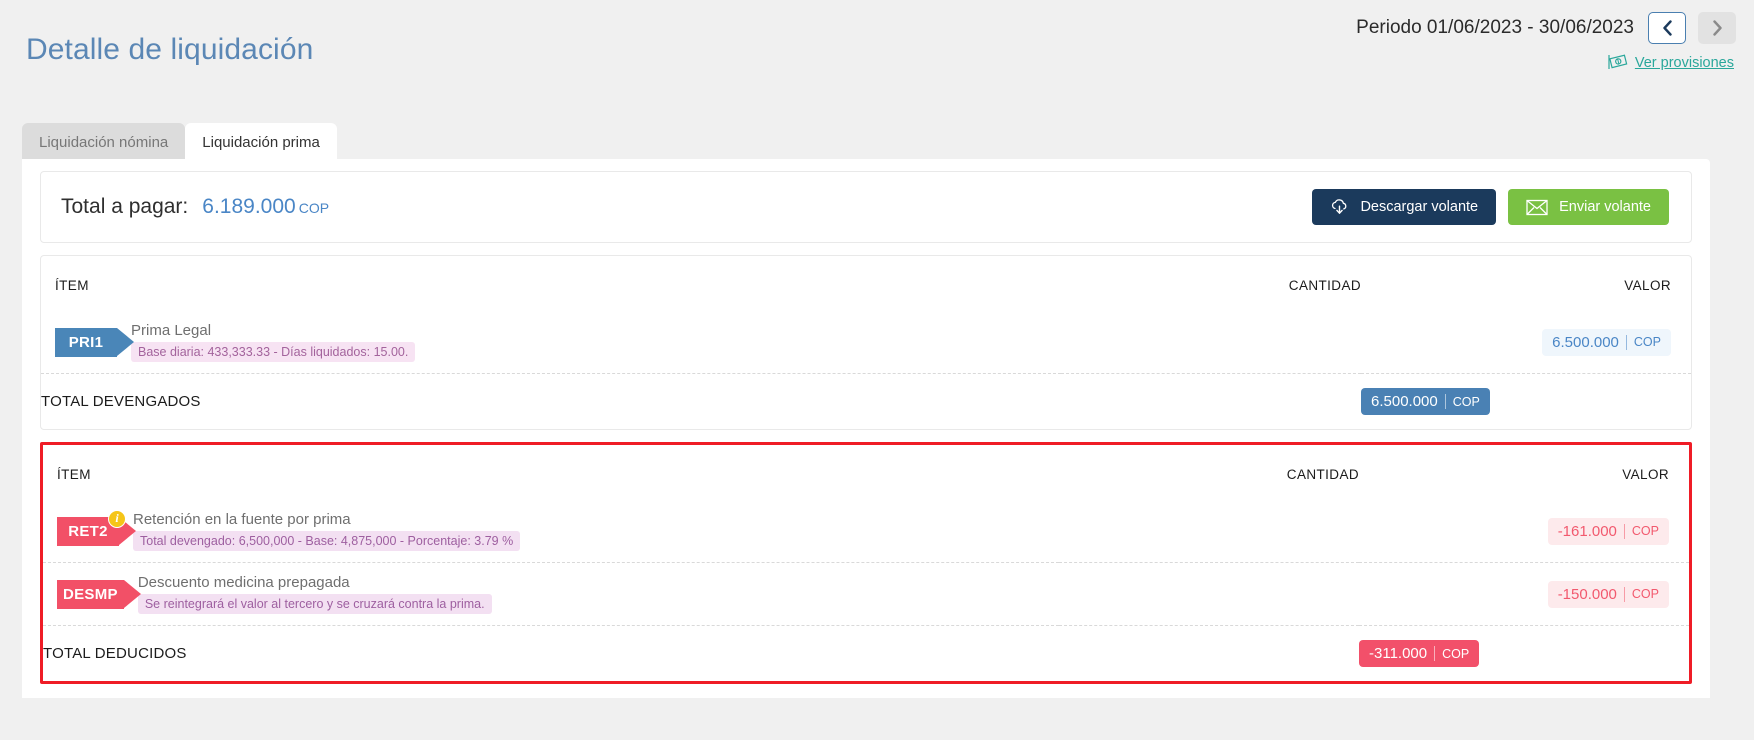  What do you see at coordinates (314, 208) in the screenshot?
I see `total-to-pay-currency: COP` at bounding box center [314, 208].